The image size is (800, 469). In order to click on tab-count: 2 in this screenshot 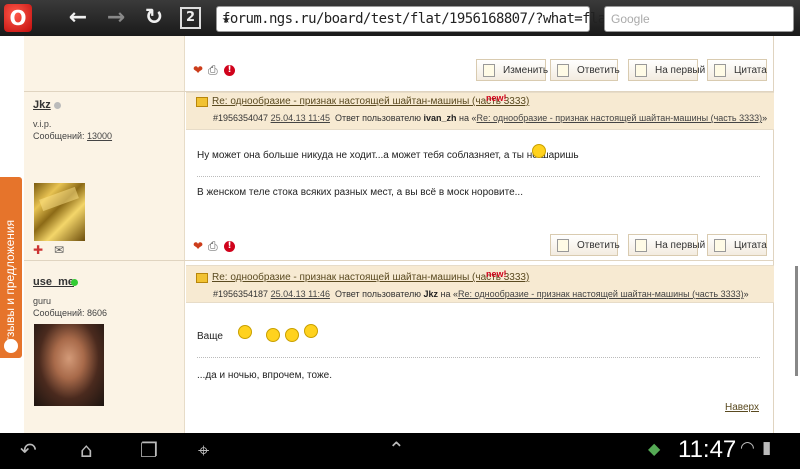, I will do `click(190, 17)`.